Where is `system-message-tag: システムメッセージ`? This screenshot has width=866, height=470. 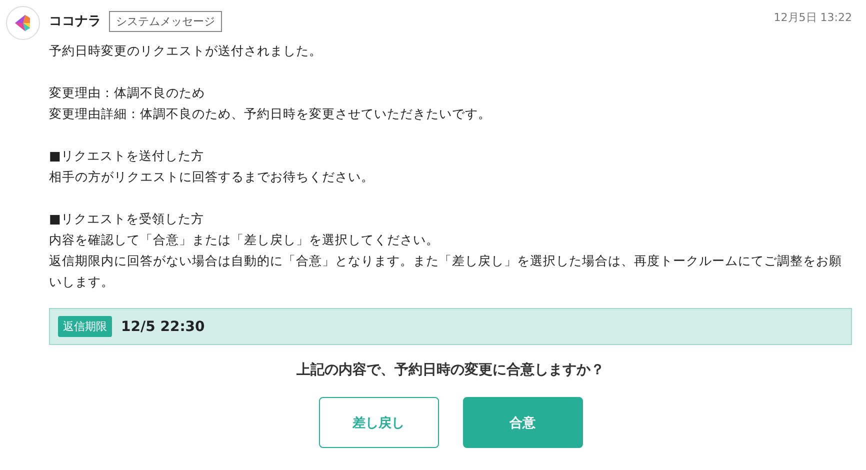
system-message-tag: システムメッセージ is located at coordinates (165, 21).